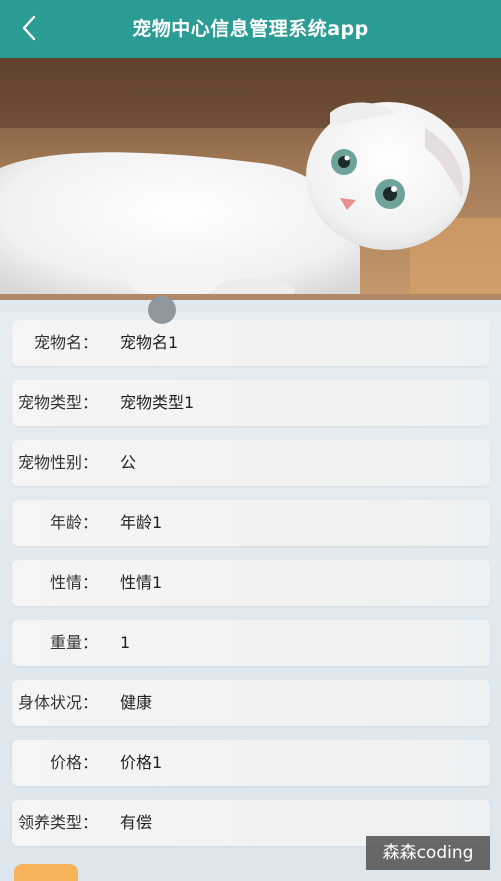 The width and height of the screenshot is (501, 881). What do you see at coordinates (57, 702) in the screenshot?
I see `detail-label: 身体状况：` at bounding box center [57, 702].